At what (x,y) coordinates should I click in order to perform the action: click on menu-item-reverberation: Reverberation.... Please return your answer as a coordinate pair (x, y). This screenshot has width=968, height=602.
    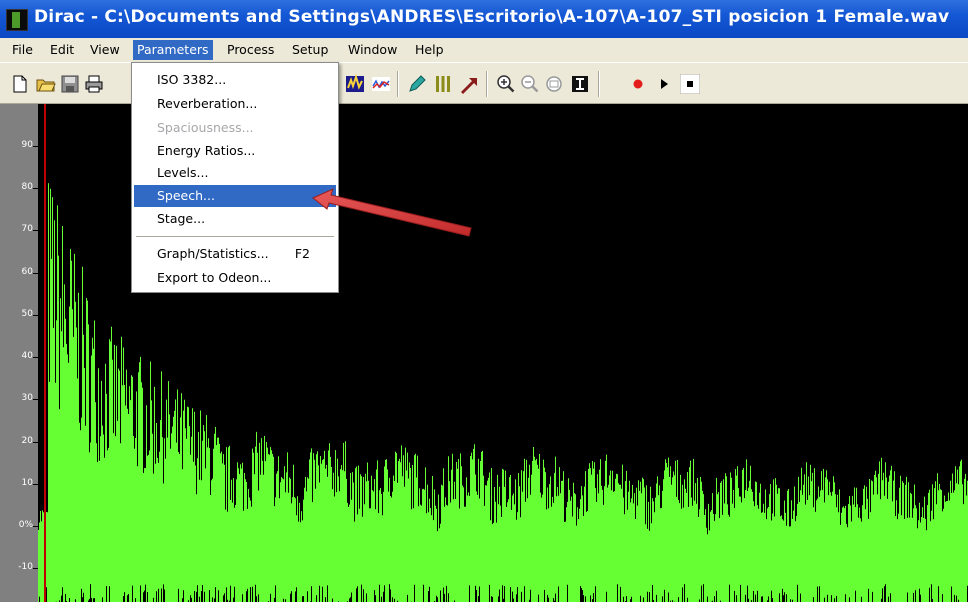
    Looking at the image, I should click on (235, 104).